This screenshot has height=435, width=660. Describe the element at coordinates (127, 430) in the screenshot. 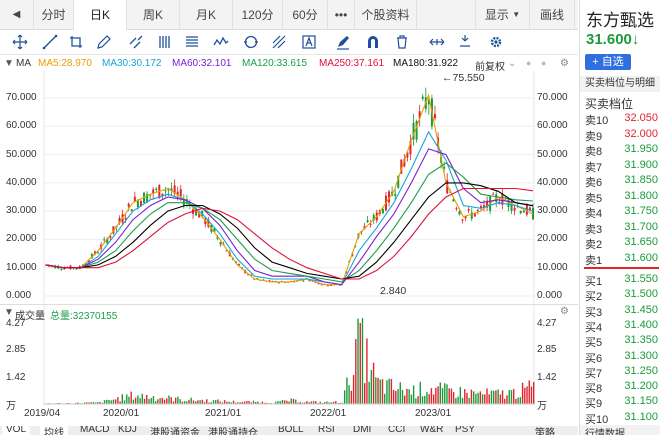

I see `tab-kdj: KDJ` at that location.